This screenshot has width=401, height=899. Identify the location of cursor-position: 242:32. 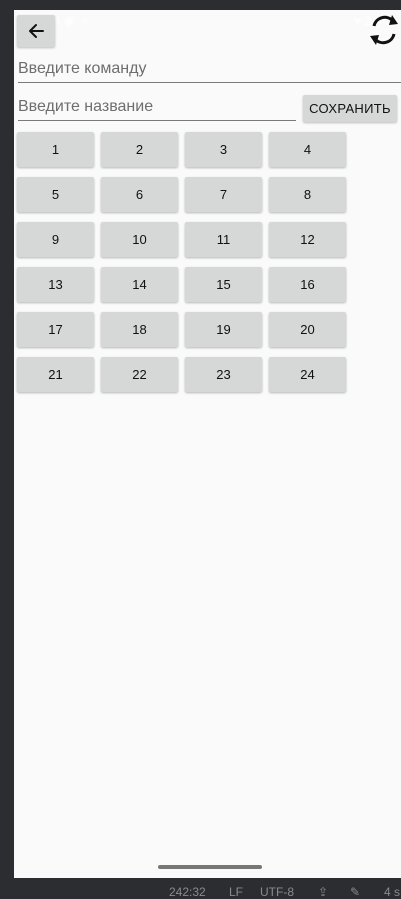
(187, 892).